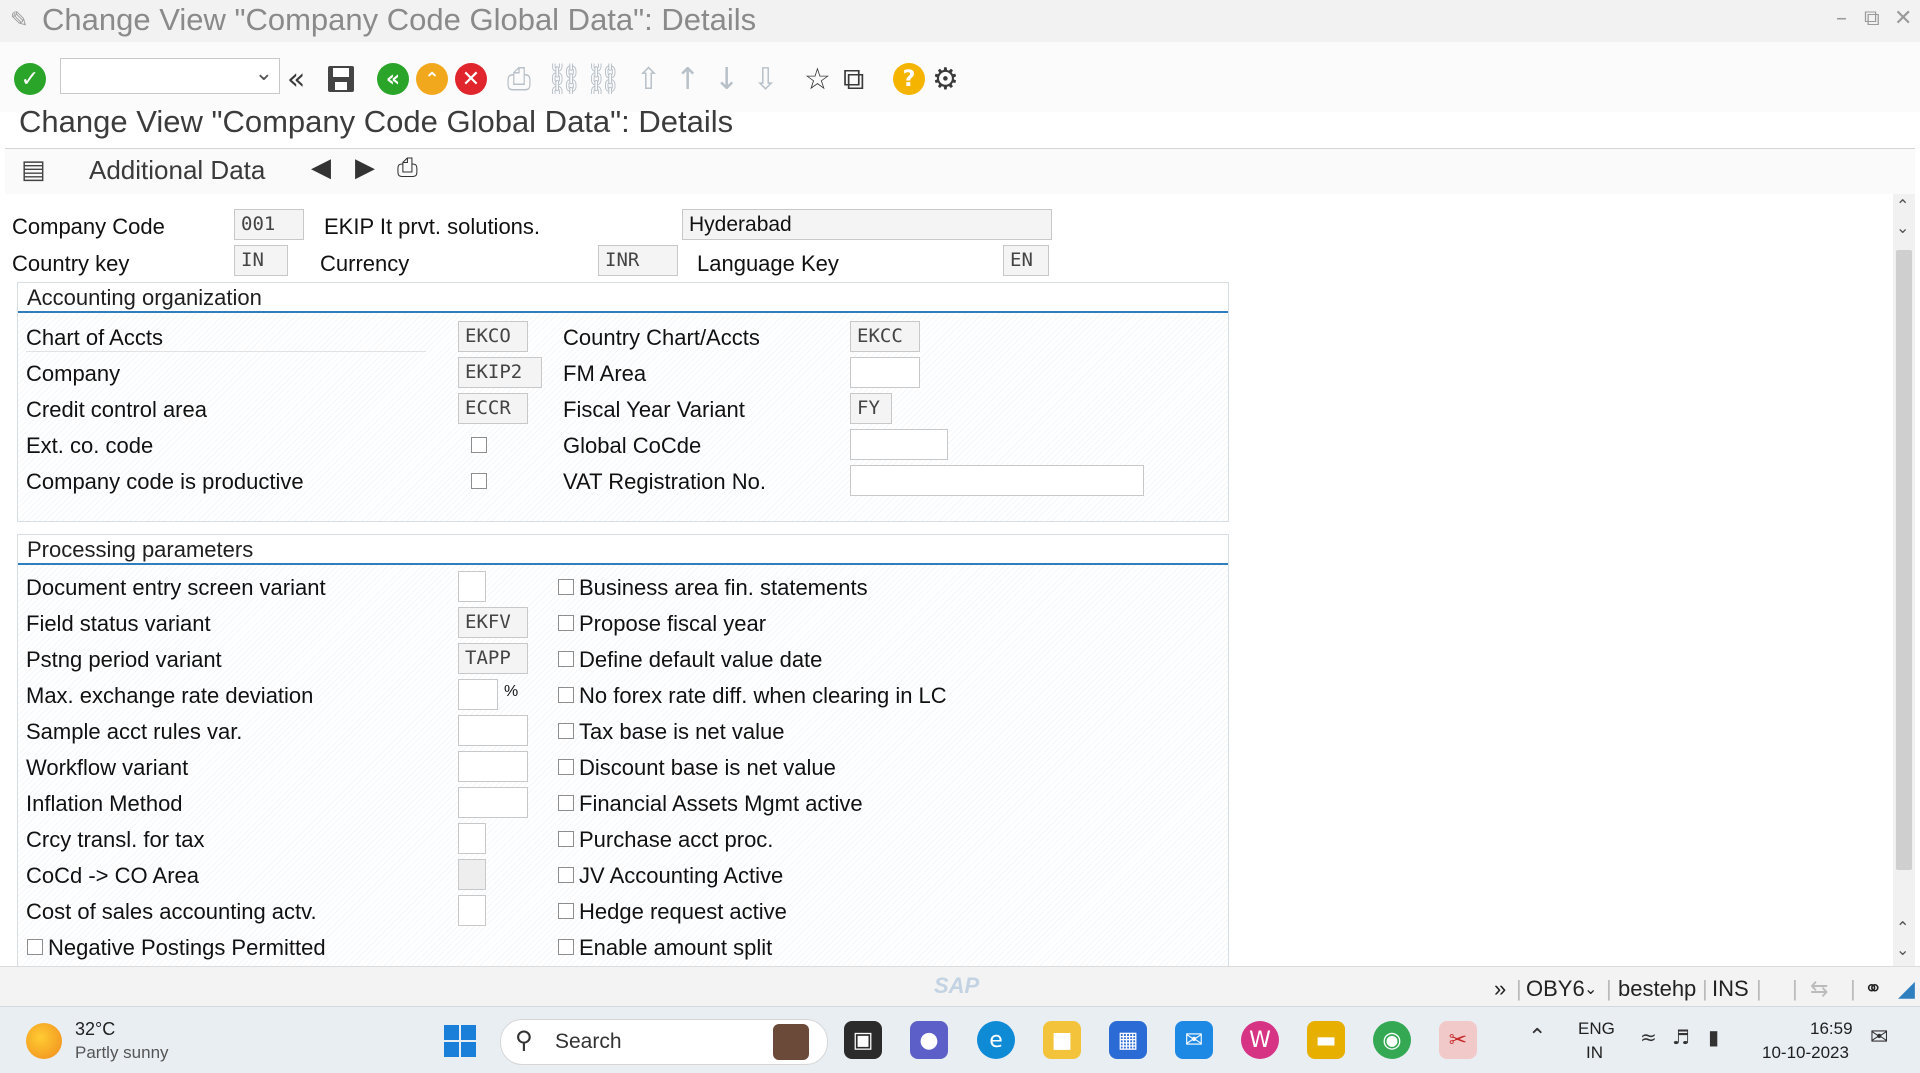 This screenshot has height=1073, width=1920. I want to click on fm-area-field, so click(885, 372).